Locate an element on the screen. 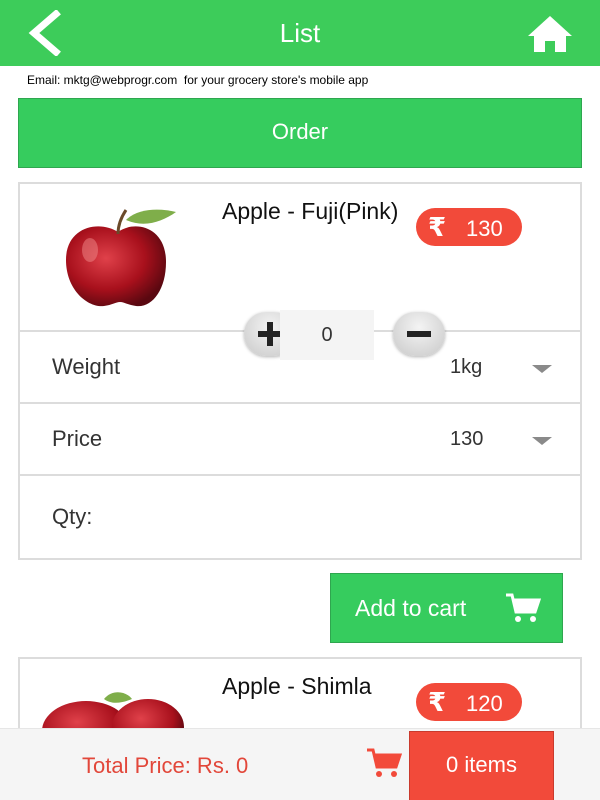  price-label: Price is located at coordinates (77, 438).